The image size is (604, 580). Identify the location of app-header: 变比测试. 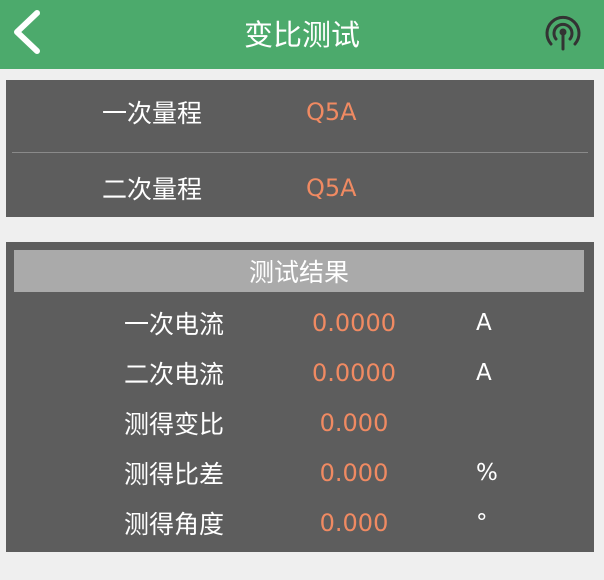
(302, 34).